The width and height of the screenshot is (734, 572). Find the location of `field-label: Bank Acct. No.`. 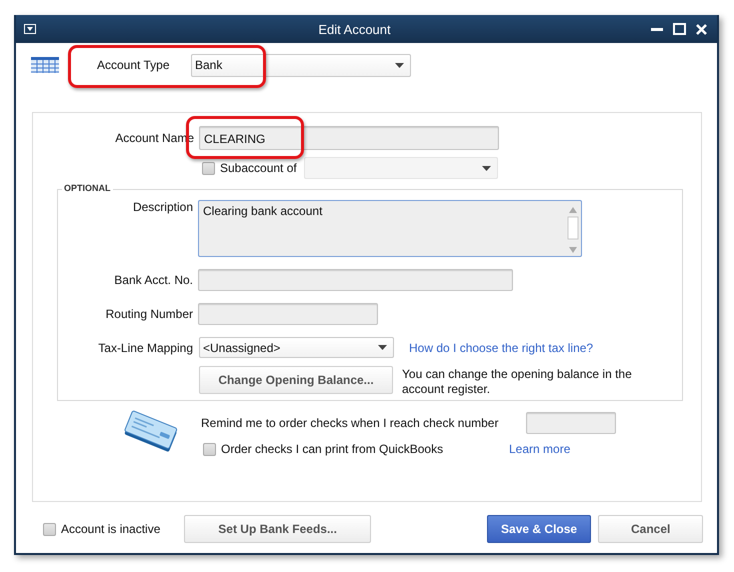

field-label: Bank Acct. No. is located at coordinates (153, 280).